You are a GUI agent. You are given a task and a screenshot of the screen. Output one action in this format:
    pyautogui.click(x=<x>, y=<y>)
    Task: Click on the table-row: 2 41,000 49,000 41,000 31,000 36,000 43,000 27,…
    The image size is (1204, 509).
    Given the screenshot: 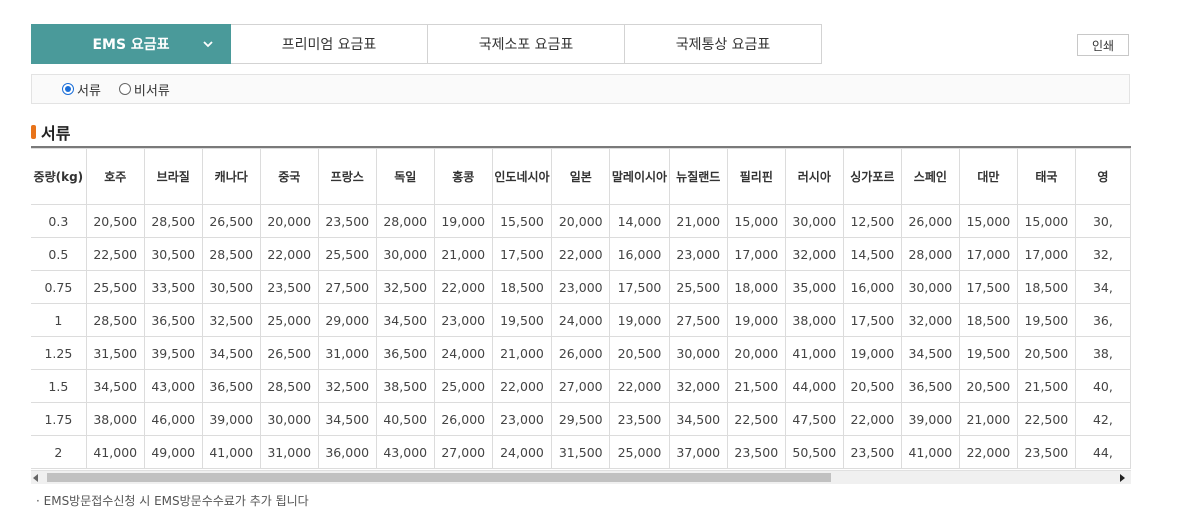 What is the action you would take?
    pyautogui.click(x=581, y=452)
    